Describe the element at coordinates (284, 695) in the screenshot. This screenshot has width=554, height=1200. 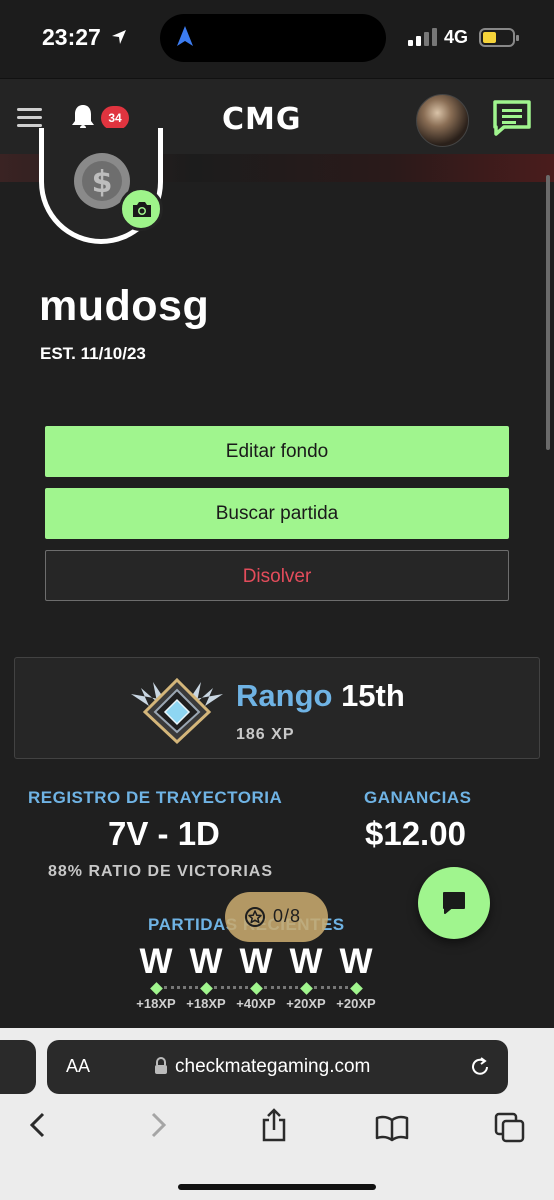
I see `rank-label: Rango` at that location.